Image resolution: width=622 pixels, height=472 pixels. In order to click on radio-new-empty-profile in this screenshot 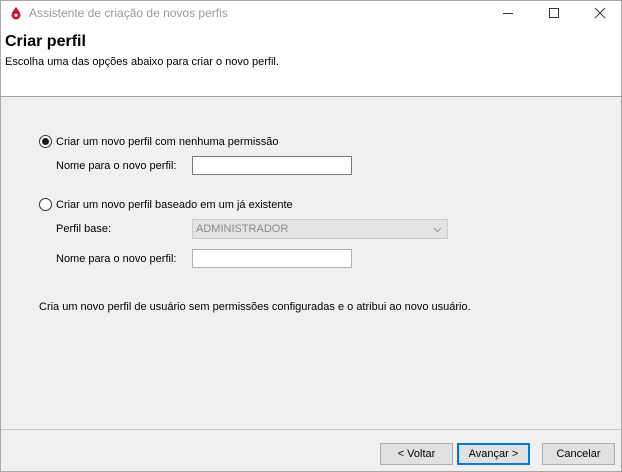, I will do `click(45, 141)`.